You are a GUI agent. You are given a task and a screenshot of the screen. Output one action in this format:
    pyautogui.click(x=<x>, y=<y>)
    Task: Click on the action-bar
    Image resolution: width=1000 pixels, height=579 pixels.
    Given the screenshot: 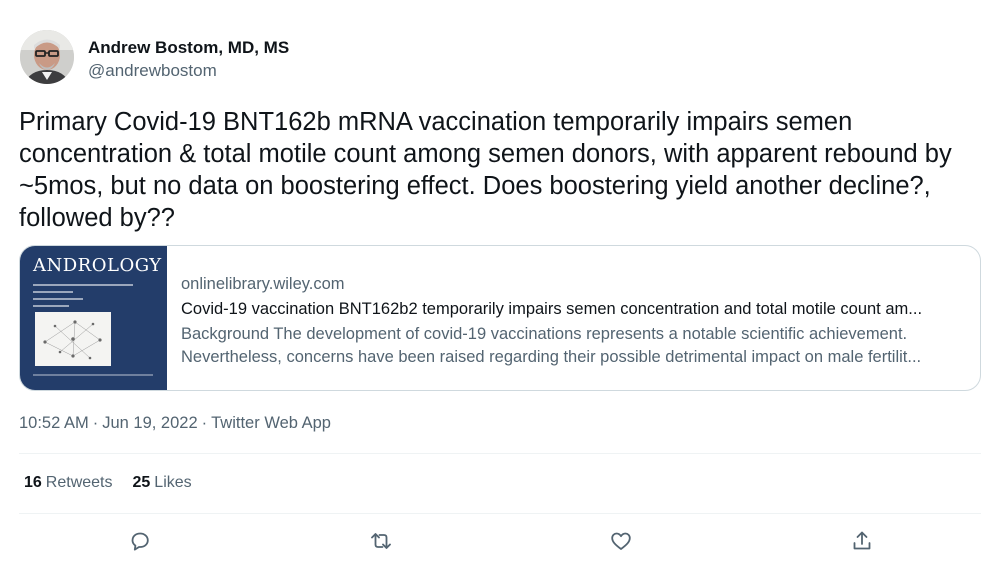 What is the action you would take?
    pyautogui.click(x=500, y=541)
    